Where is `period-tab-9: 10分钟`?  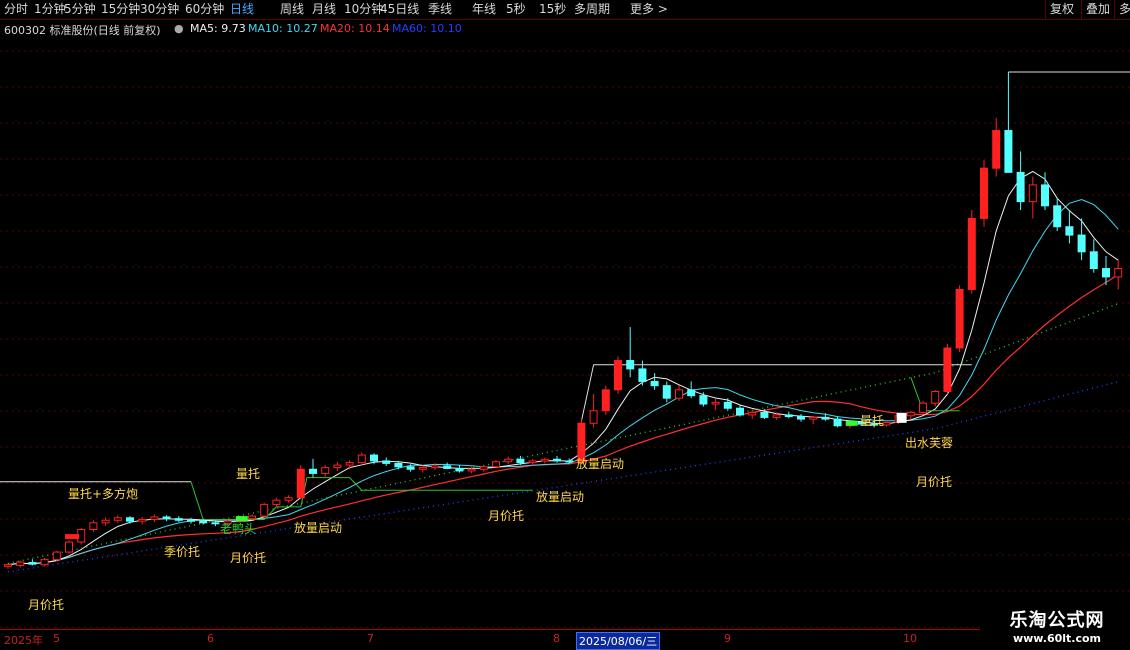 period-tab-9: 10分钟 is located at coordinates (363, 9).